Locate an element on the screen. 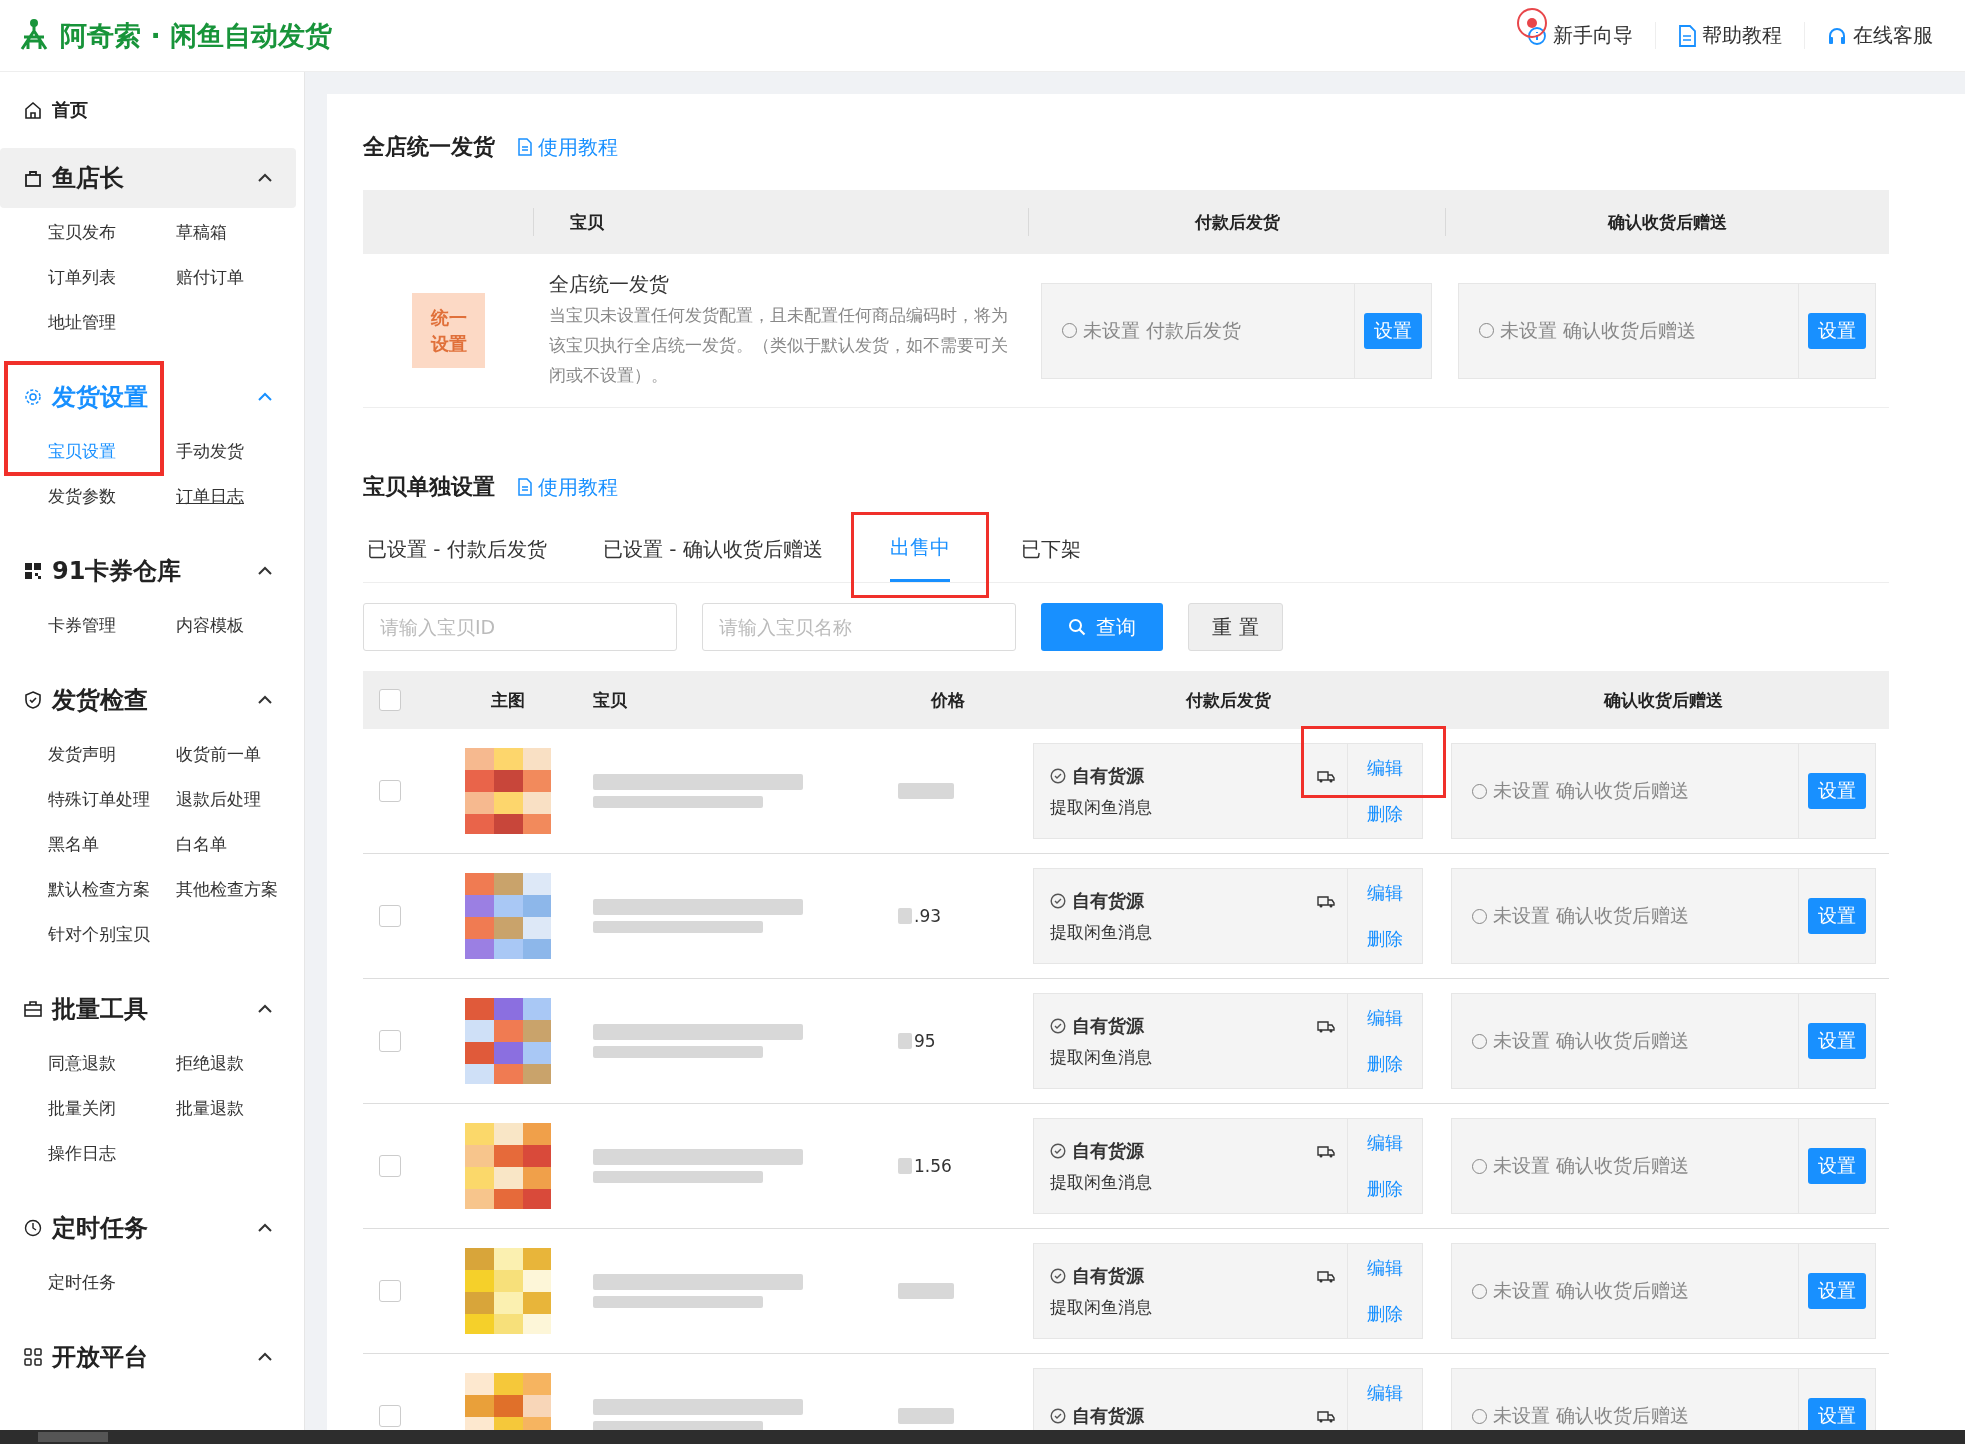 Image resolution: width=1965 pixels, height=1444 pixels. menu-item: 赔付订单 is located at coordinates (240, 277).